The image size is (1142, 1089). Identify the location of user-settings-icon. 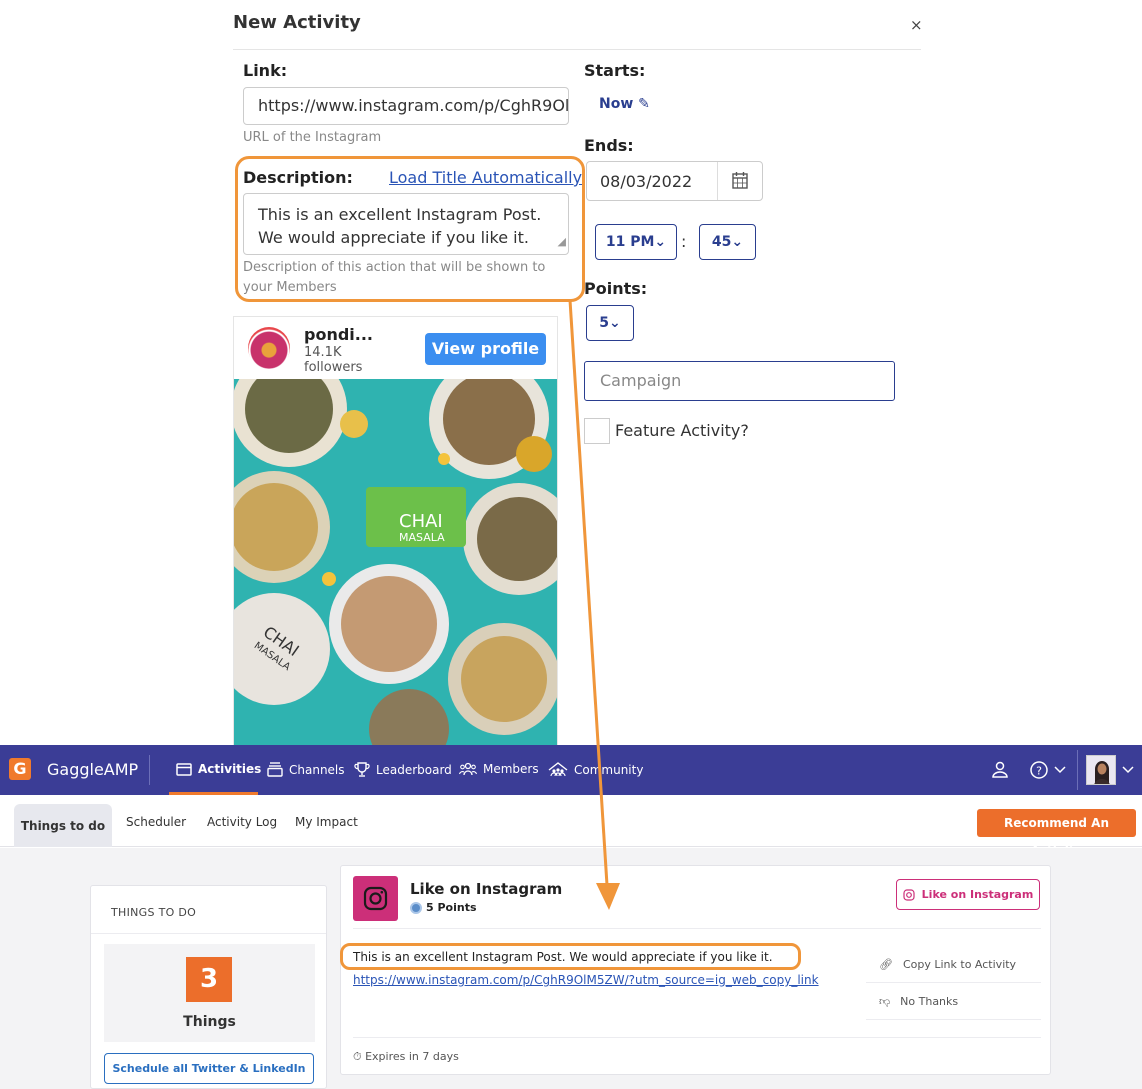
(1000, 770).